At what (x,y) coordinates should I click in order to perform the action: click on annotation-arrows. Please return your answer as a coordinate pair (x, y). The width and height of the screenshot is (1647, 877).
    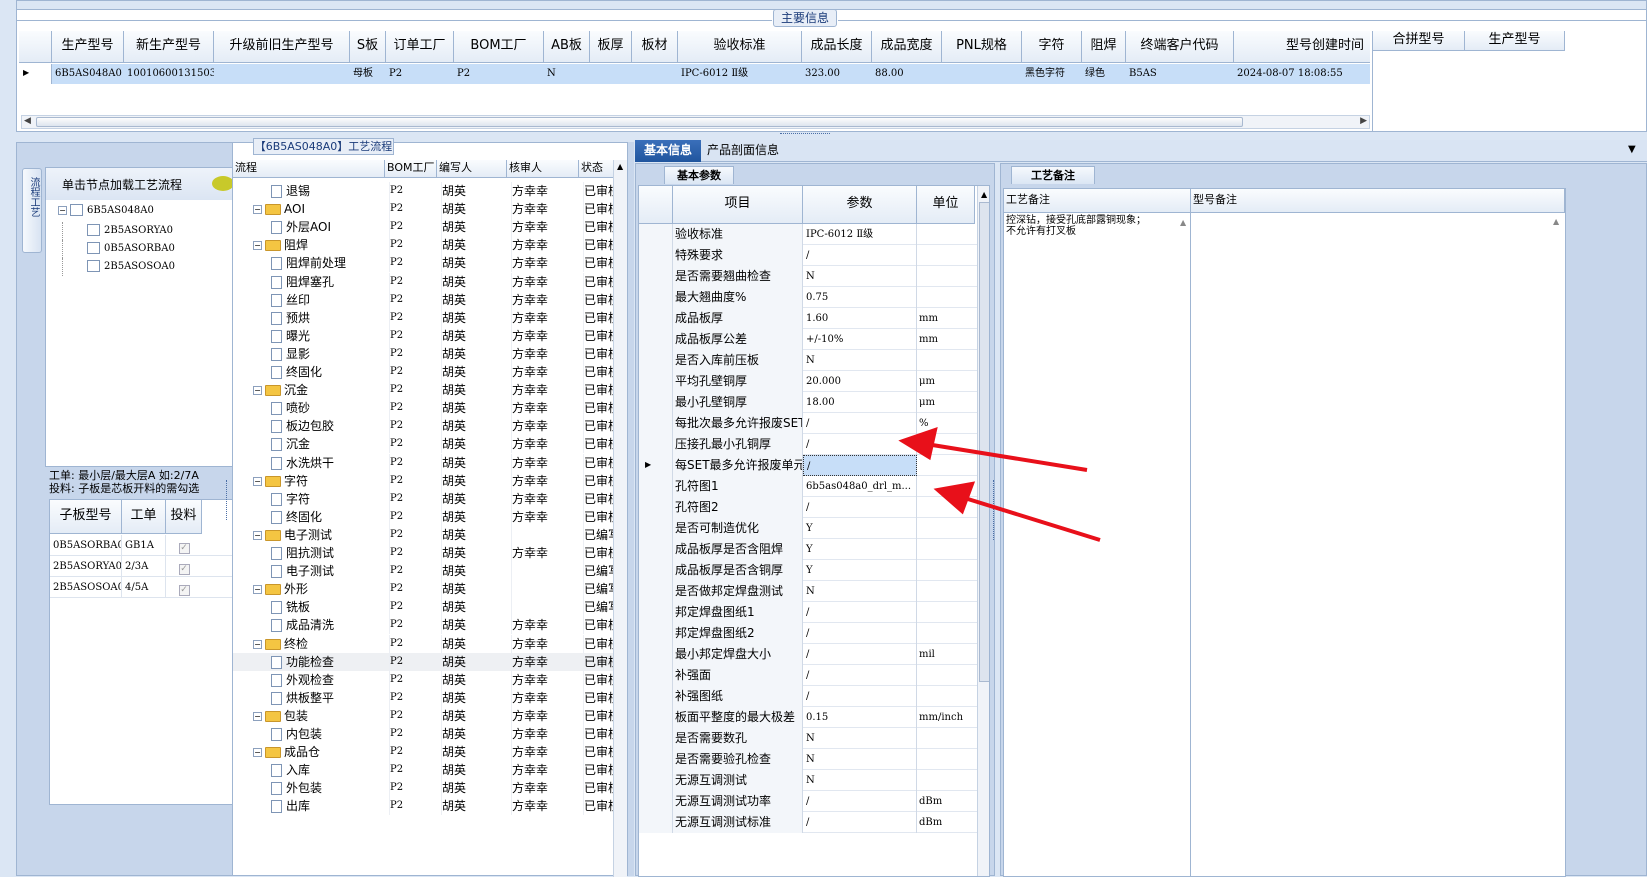
    Looking at the image, I should click on (999, 484).